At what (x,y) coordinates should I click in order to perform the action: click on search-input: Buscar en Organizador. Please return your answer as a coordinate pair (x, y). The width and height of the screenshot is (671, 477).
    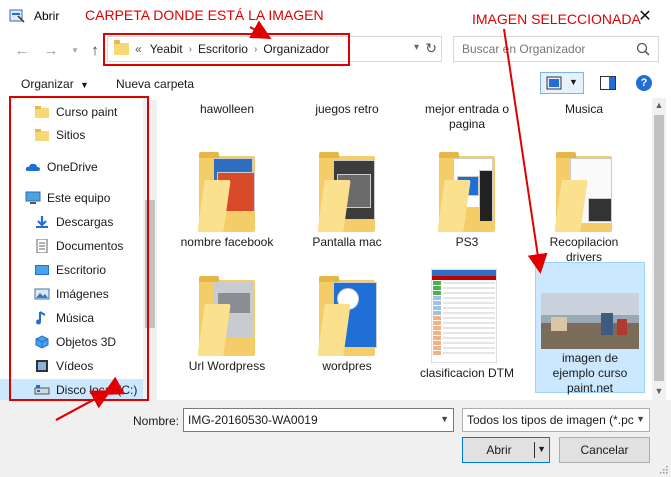
    Looking at the image, I should click on (556, 49).